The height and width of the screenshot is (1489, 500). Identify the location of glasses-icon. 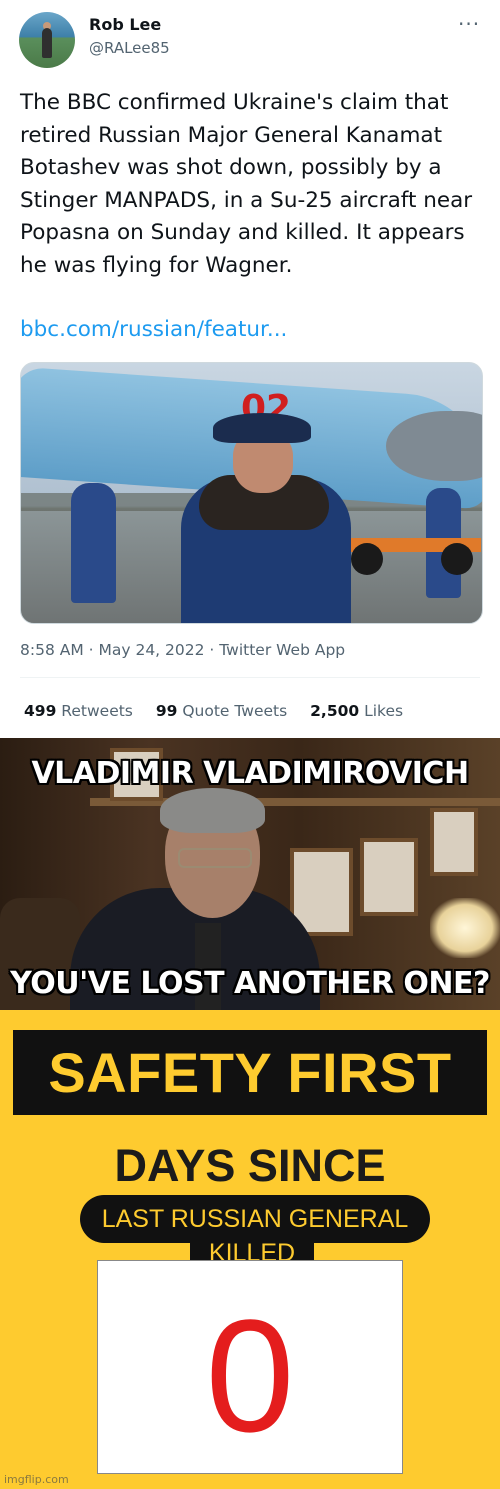
(215, 858).